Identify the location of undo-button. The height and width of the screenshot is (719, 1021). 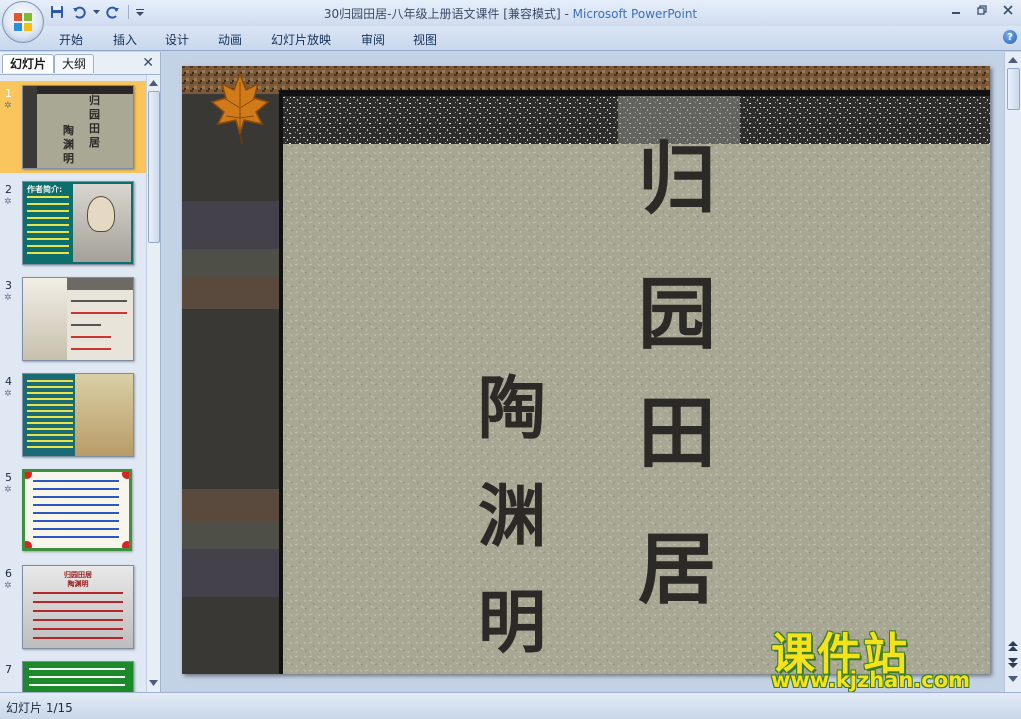
(79, 12).